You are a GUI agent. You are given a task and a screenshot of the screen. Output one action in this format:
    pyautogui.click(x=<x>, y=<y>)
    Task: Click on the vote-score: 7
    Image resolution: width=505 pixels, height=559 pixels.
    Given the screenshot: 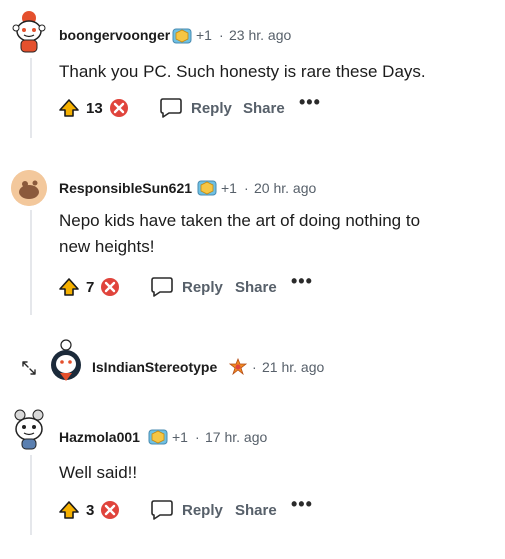 What is the action you would take?
    pyautogui.click(x=90, y=287)
    